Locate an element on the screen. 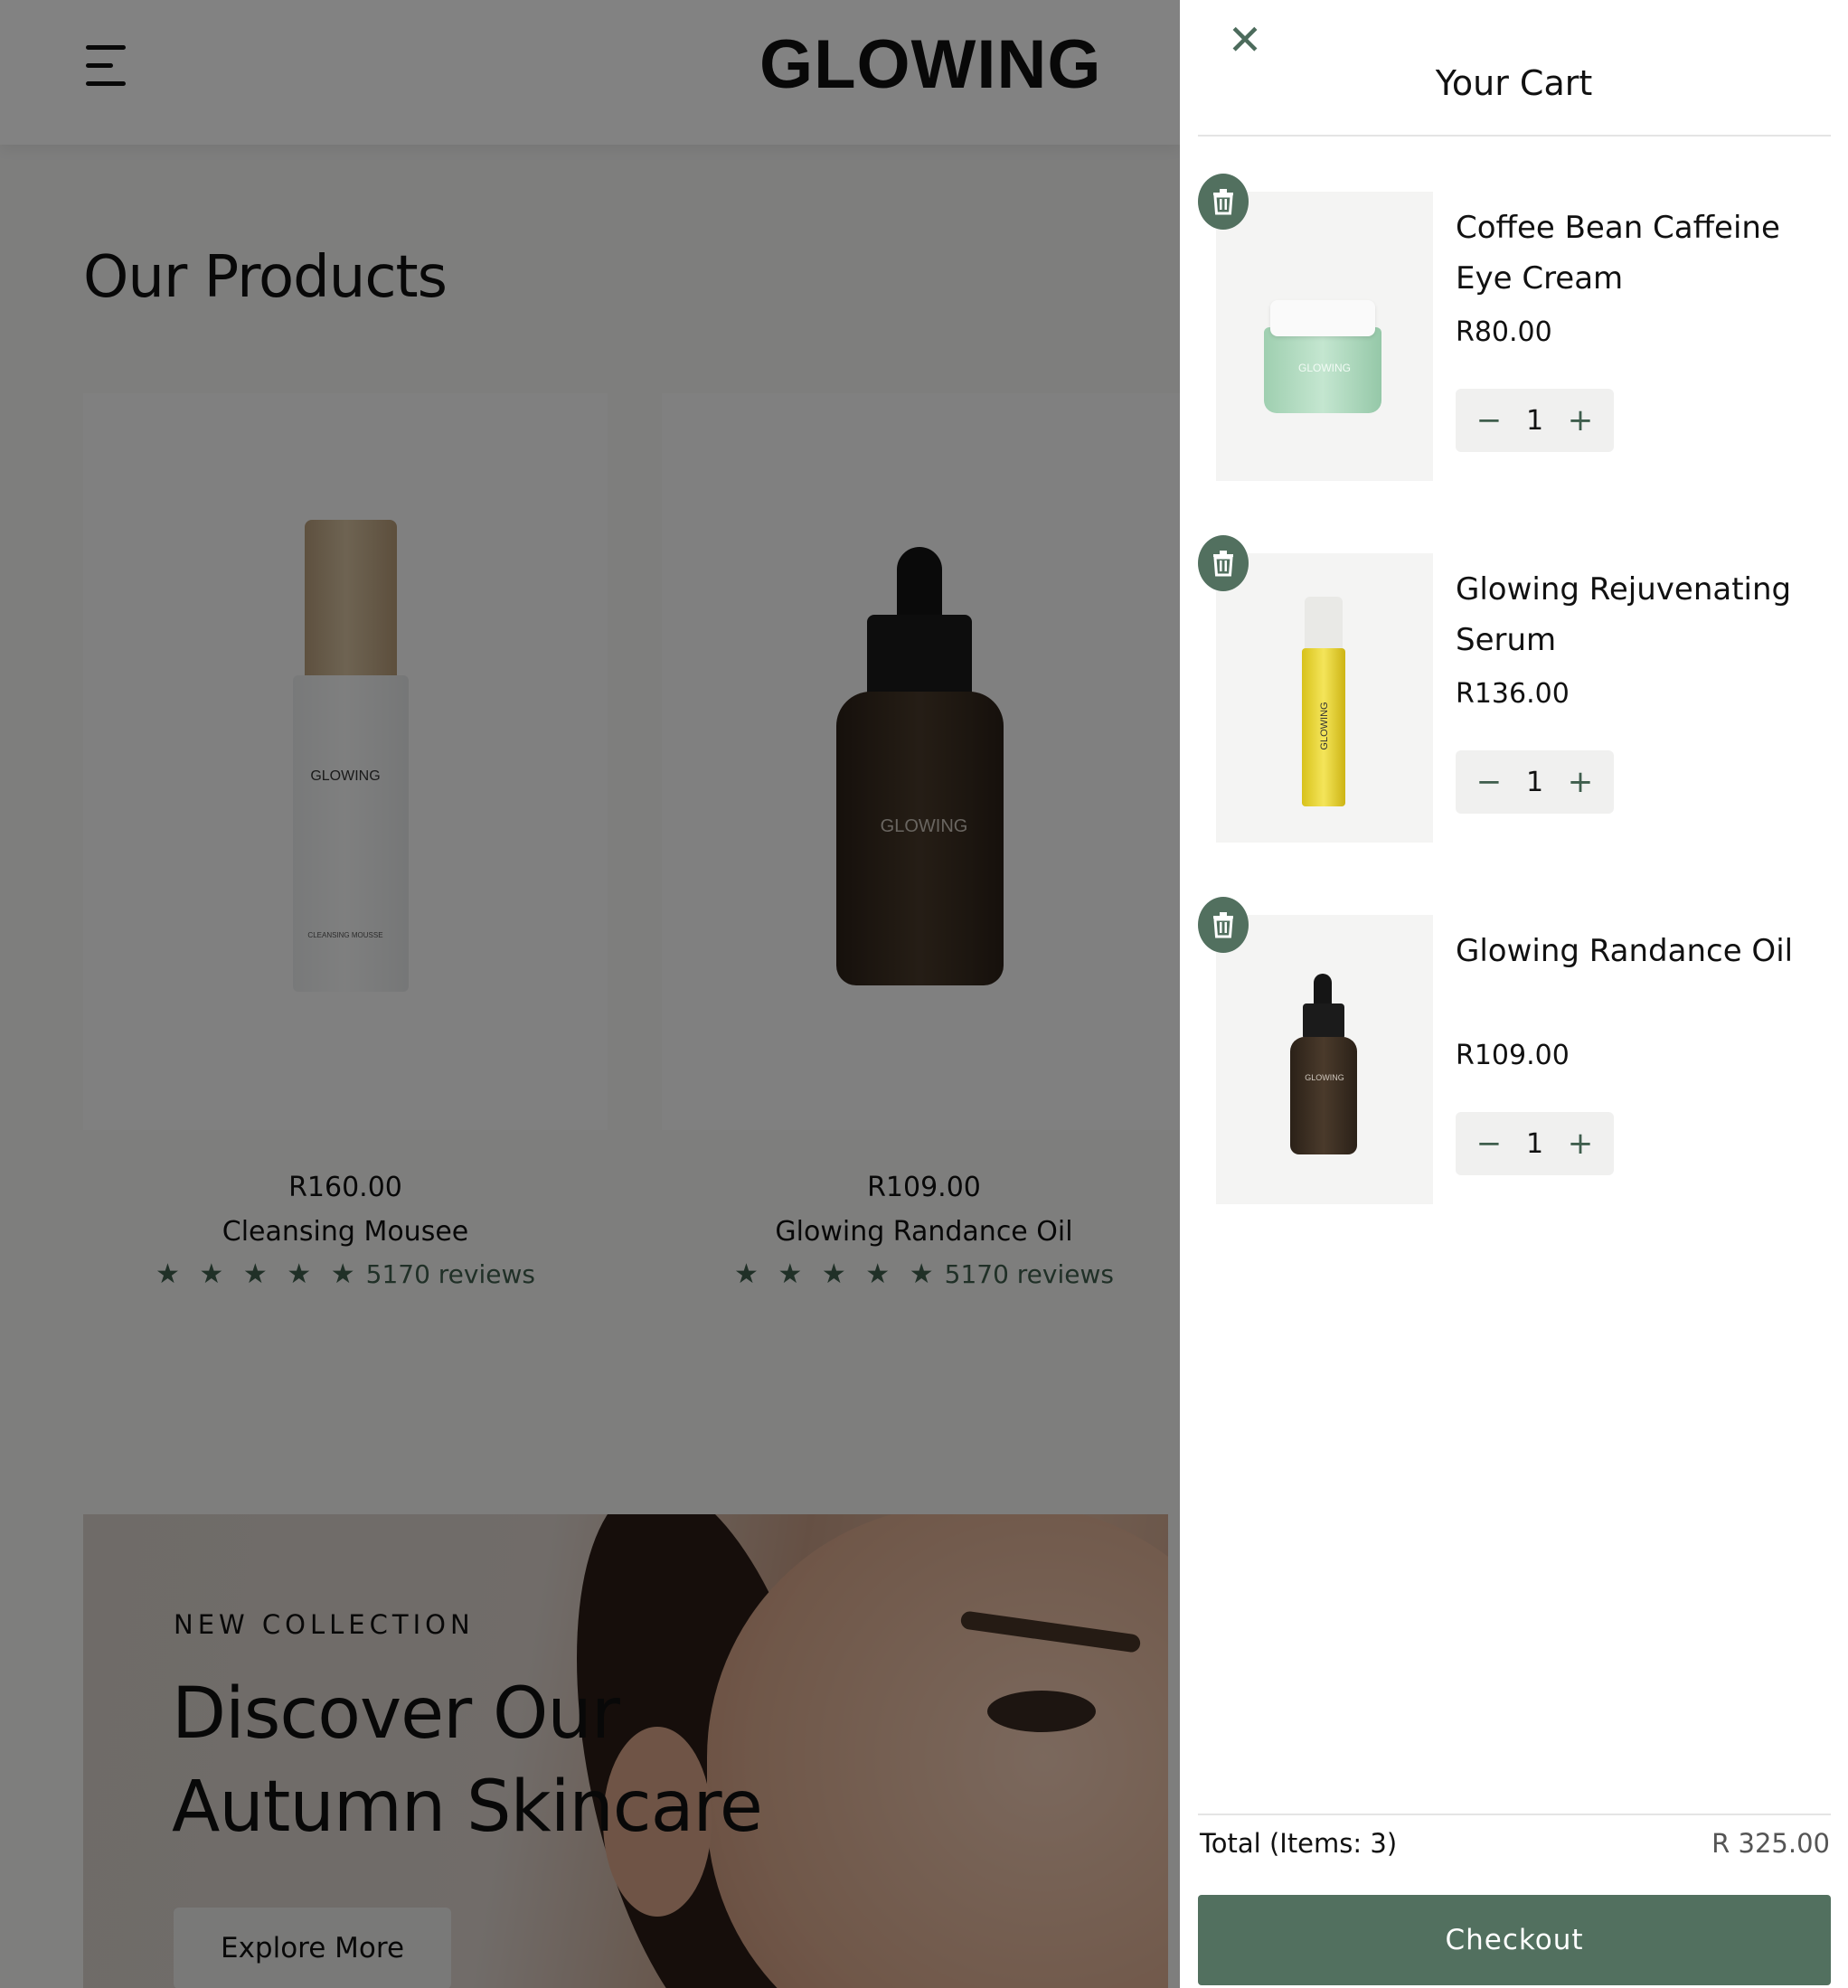  cart-total-label: Total (Items: 3) is located at coordinates (1299, 1843).